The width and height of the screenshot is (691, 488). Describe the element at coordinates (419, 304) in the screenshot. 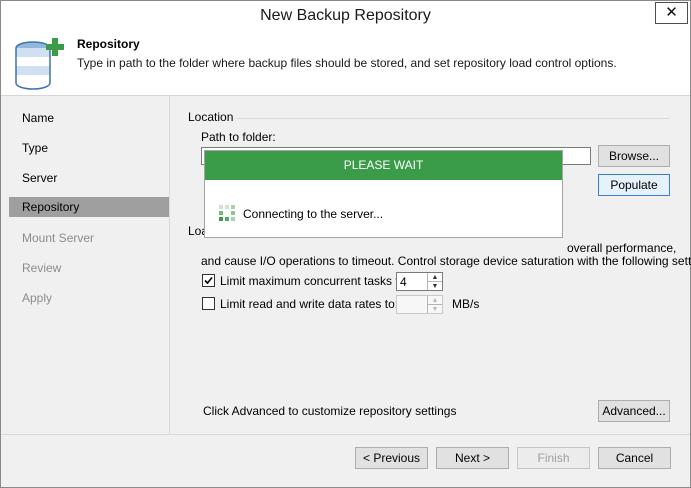

I see `limit-rate-stepper: ▲ ▼` at that location.